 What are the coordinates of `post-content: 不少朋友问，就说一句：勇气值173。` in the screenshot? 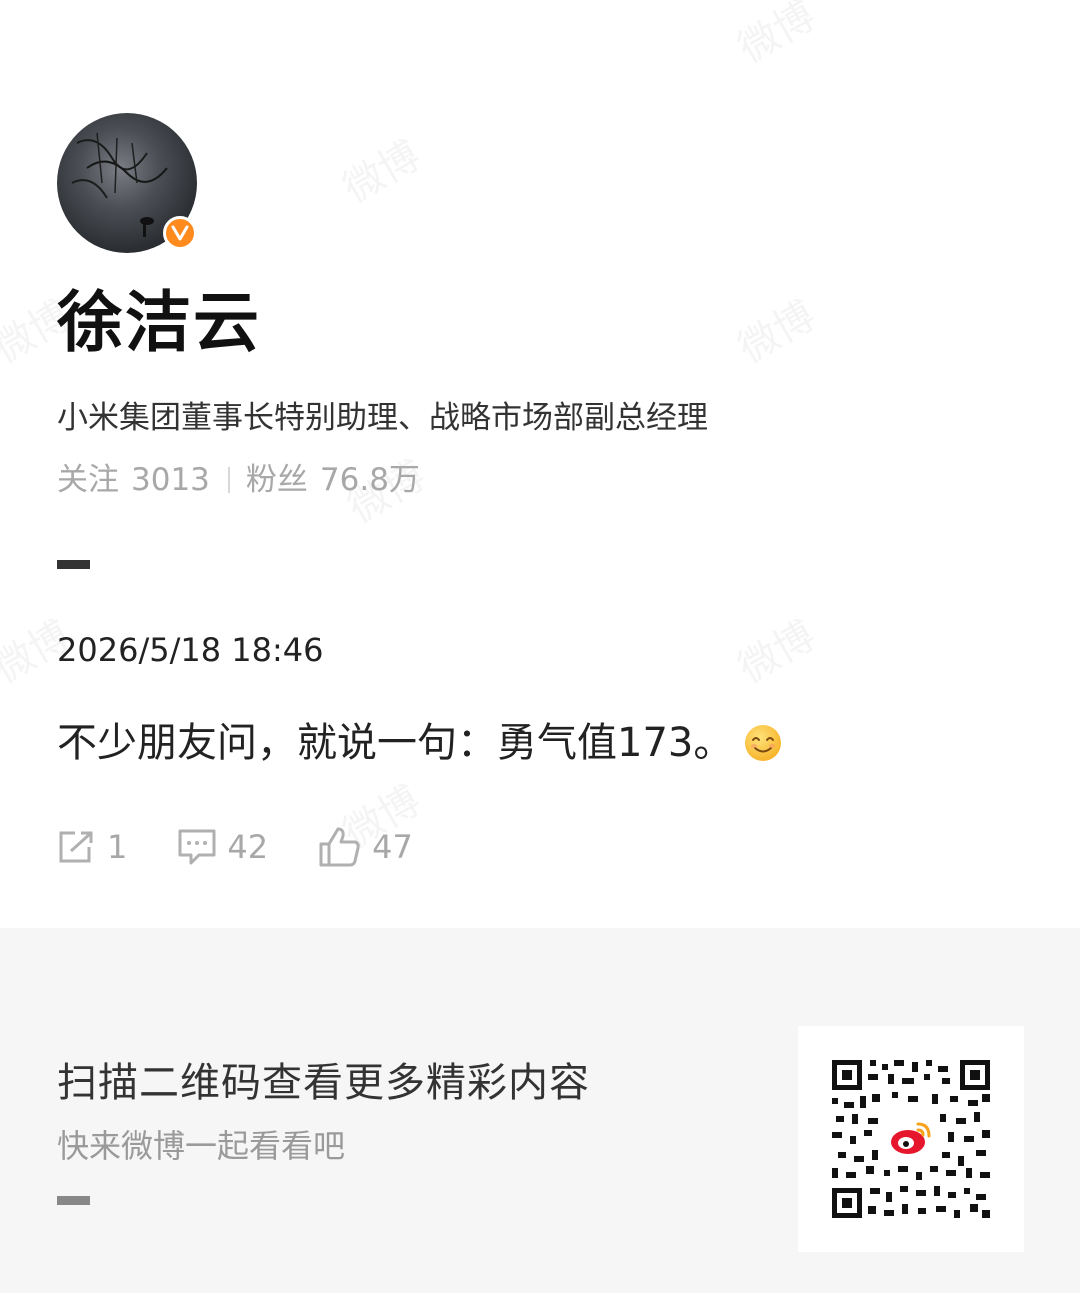 It's located at (420, 743).